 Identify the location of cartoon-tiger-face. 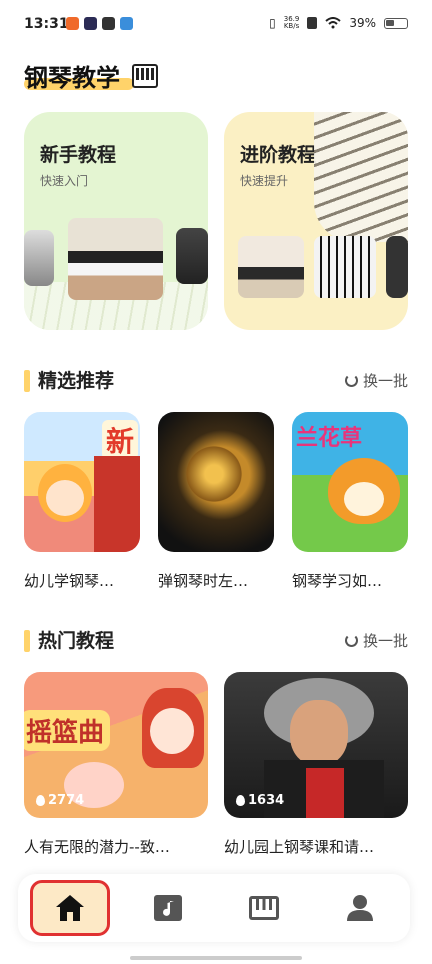
(364, 499).